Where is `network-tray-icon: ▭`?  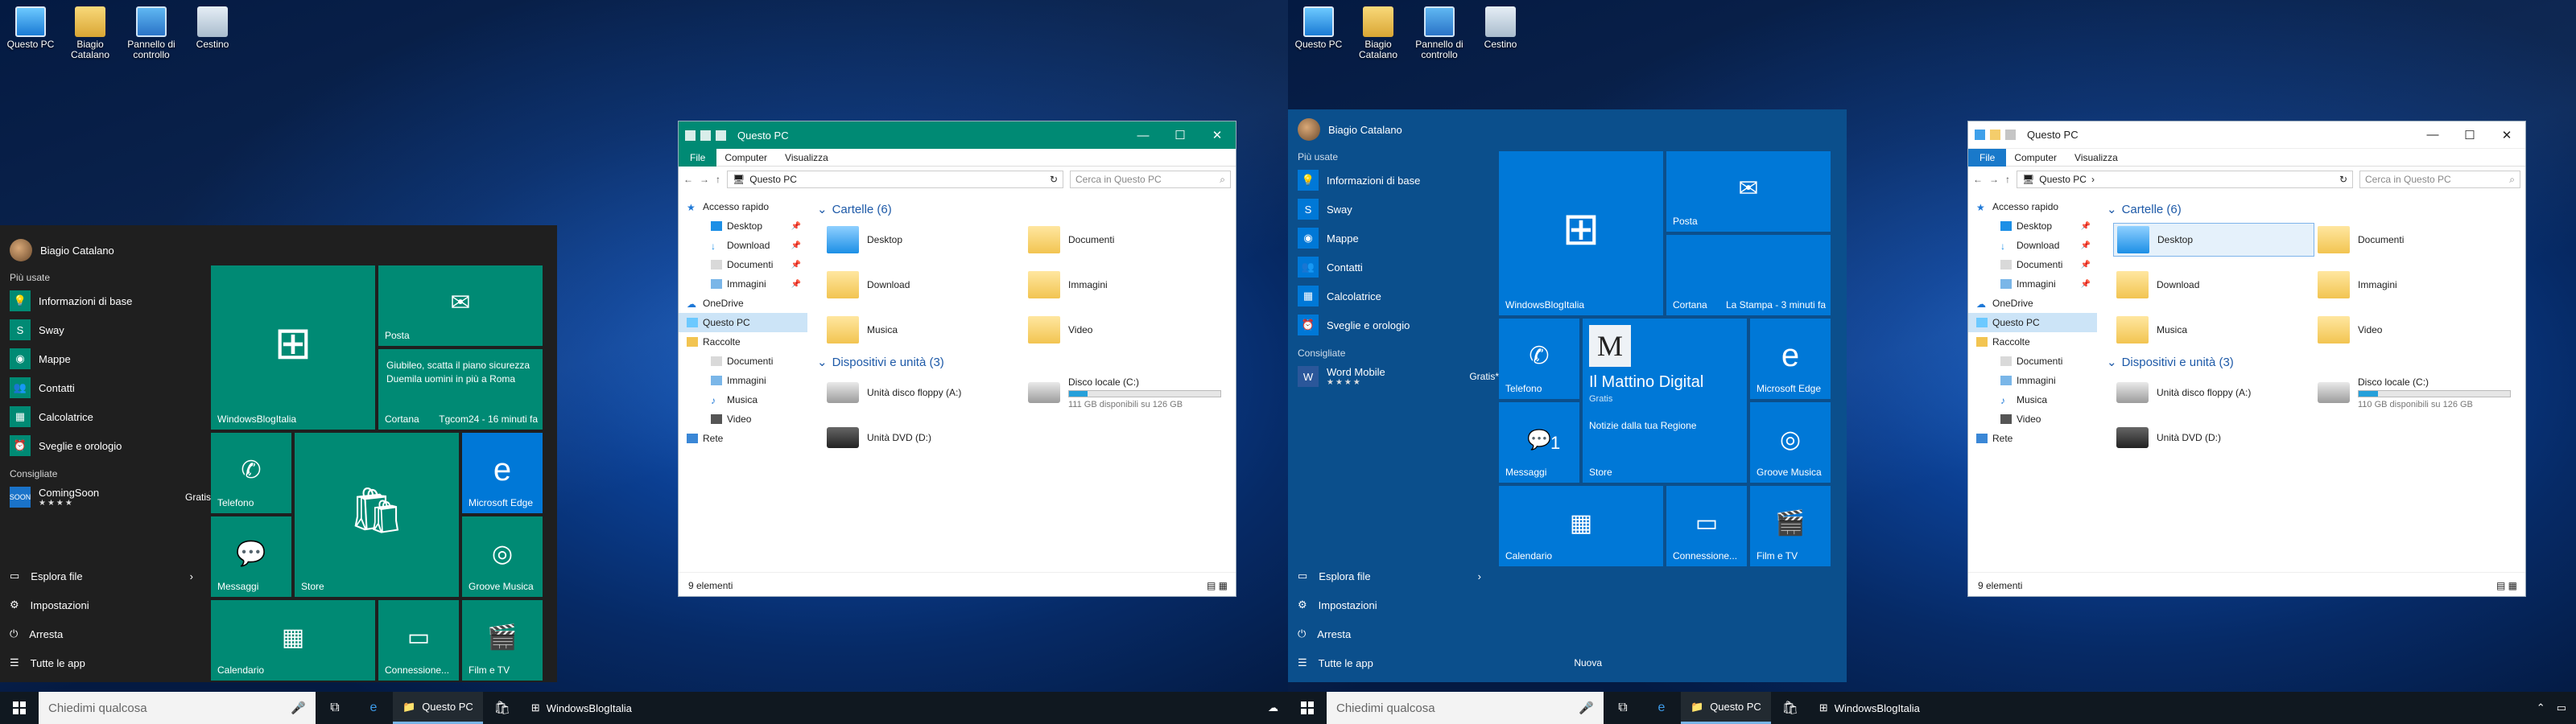
network-tray-icon: ▭ is located at coordinates (2561, 707).